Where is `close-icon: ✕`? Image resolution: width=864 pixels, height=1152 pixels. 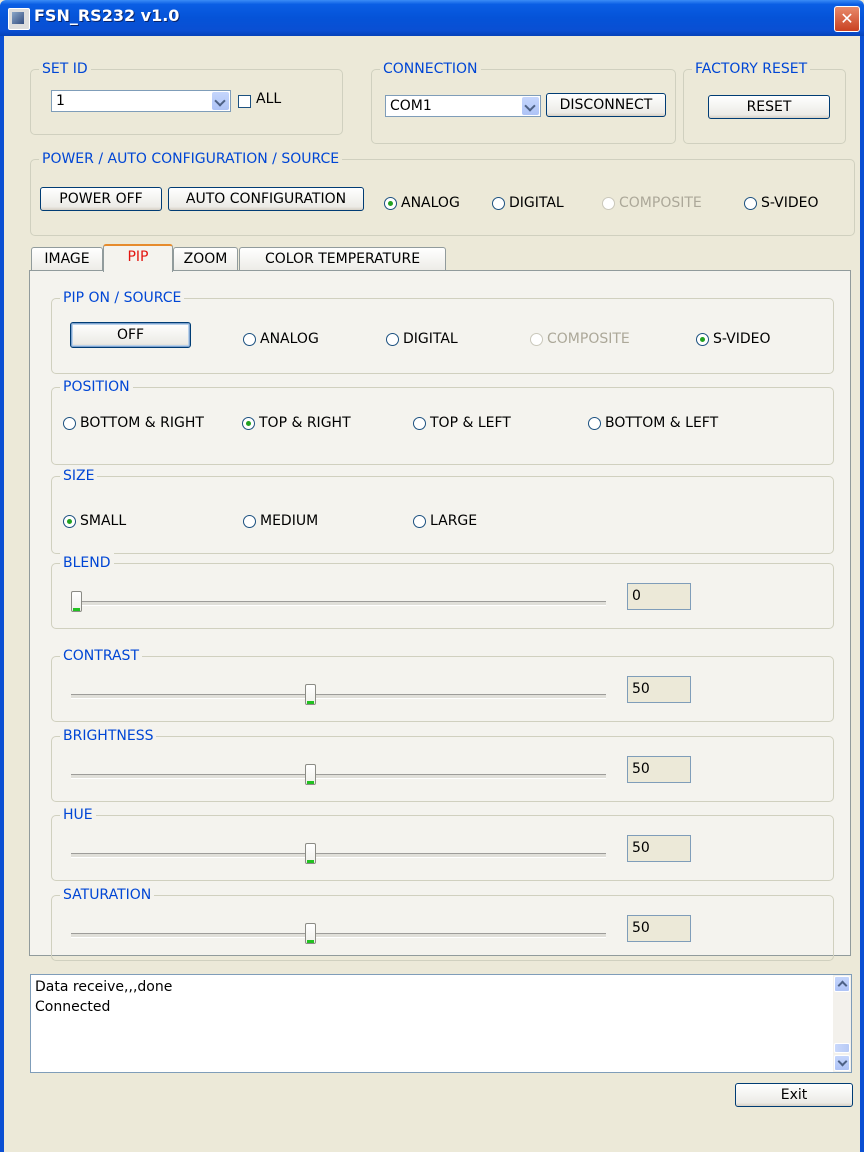 close-icon: ✕ is located at coordinates (847, 19).